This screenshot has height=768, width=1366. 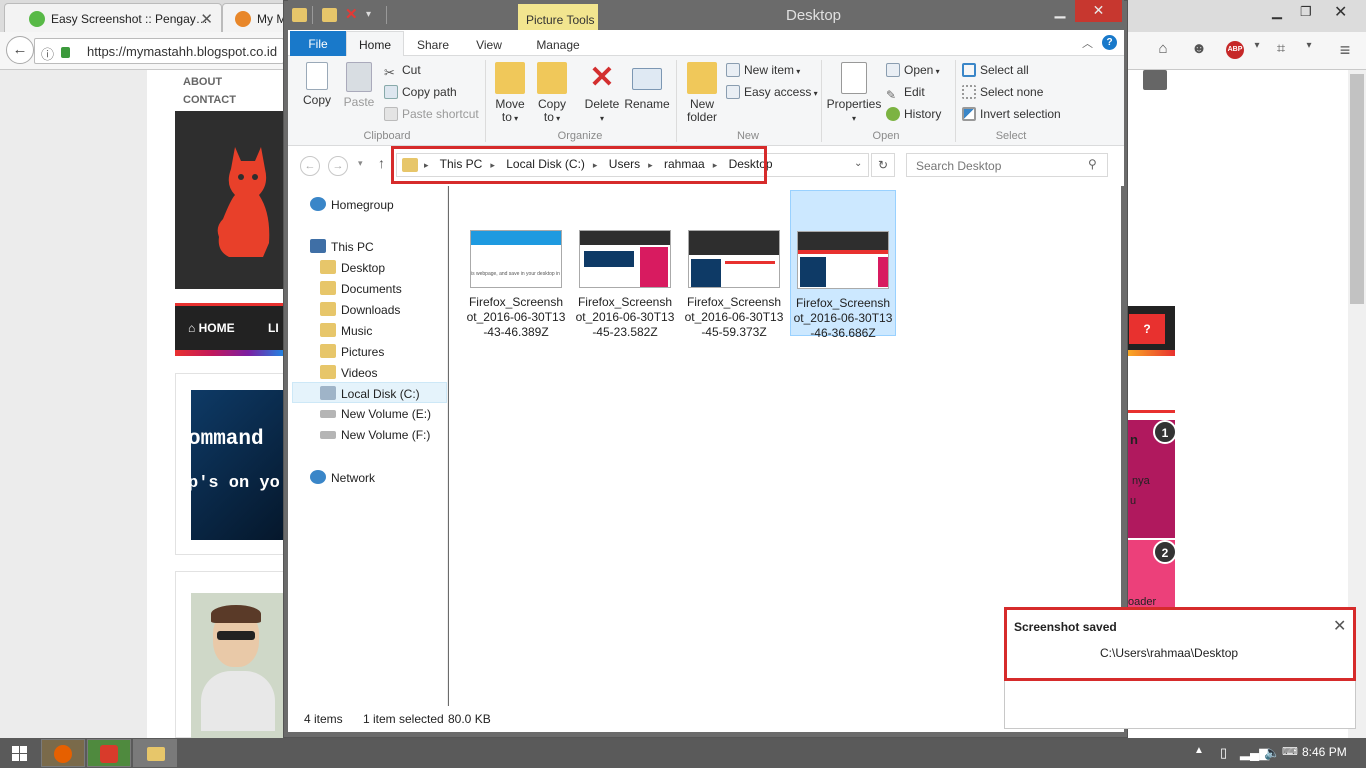 What do you see at coordinates (772, 93) in the screenshot?
I see `easy-access-button: Easy access ▾` at bounding box center [772, 93].